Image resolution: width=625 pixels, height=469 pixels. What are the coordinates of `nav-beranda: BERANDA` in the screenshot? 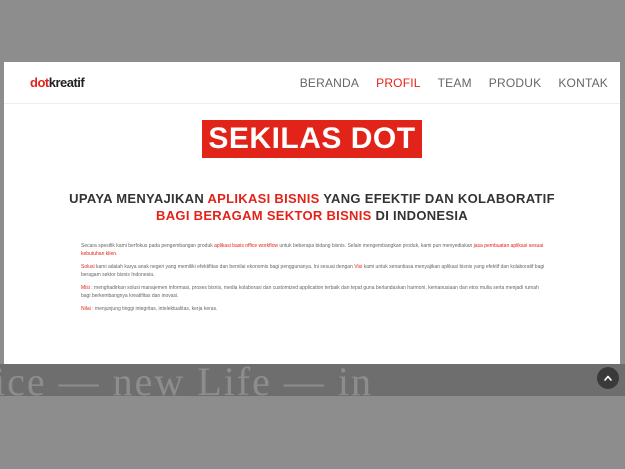 It's located at (329, 83).